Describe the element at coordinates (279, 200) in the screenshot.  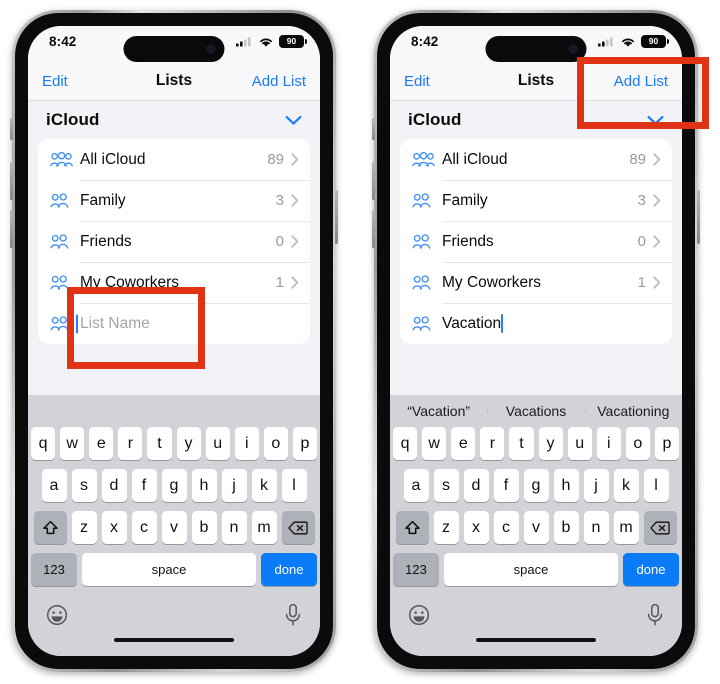
I see `list-count: 3` at that location.